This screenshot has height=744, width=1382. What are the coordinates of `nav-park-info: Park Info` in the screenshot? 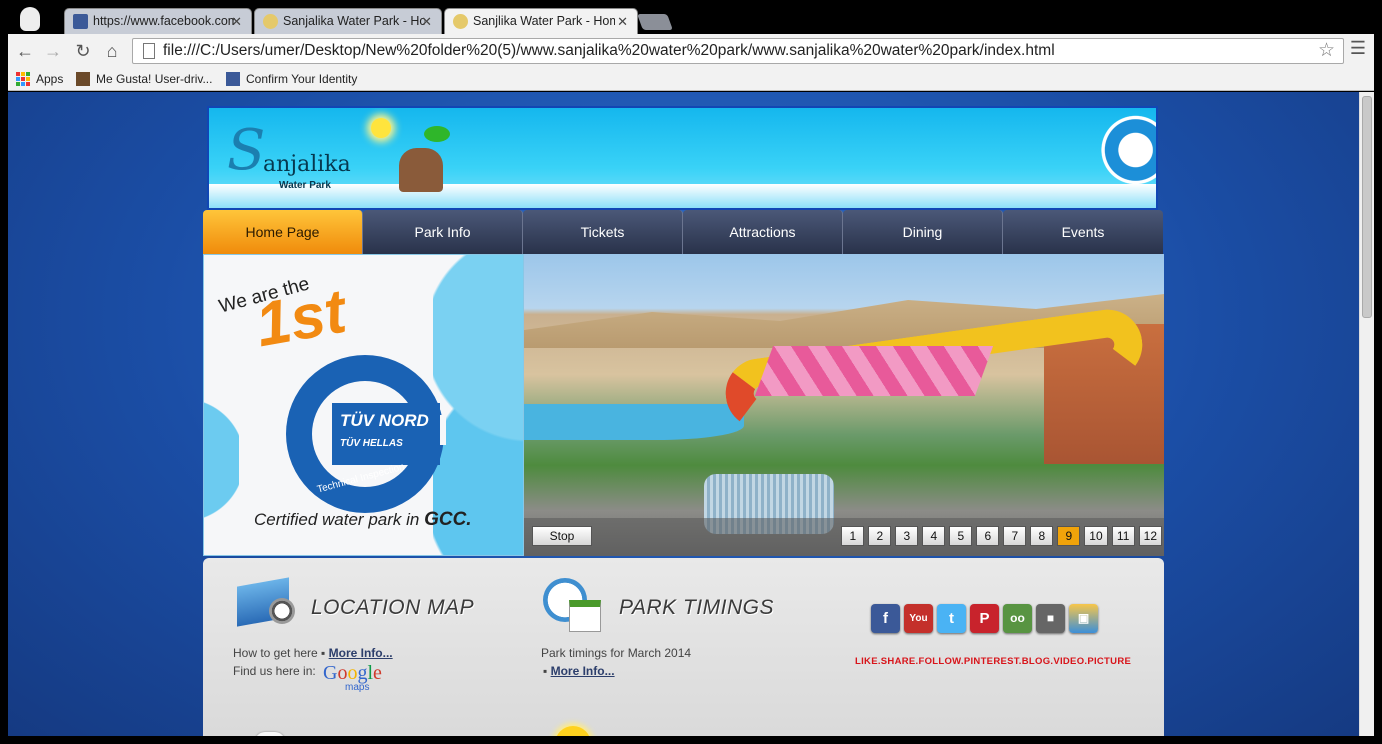 It's located at (443, 232).